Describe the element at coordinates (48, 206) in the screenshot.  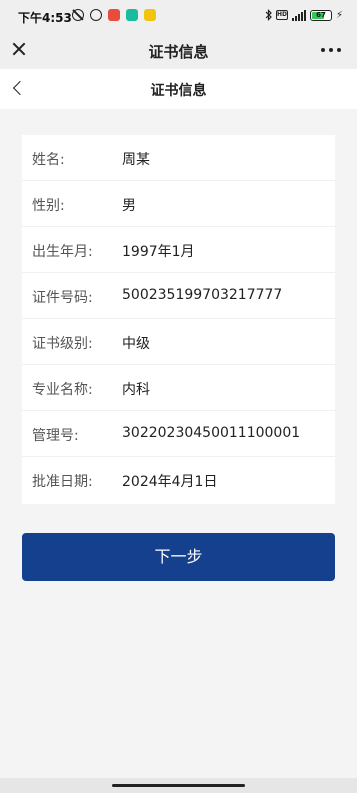
I see `info-label: 性别:` at that location.